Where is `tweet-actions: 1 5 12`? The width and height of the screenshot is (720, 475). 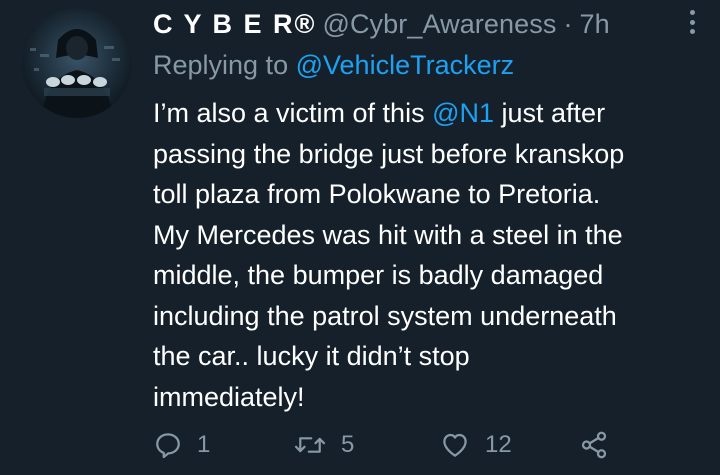
tweet-actions: 1 5 12 is located at coordinates (388, 445).